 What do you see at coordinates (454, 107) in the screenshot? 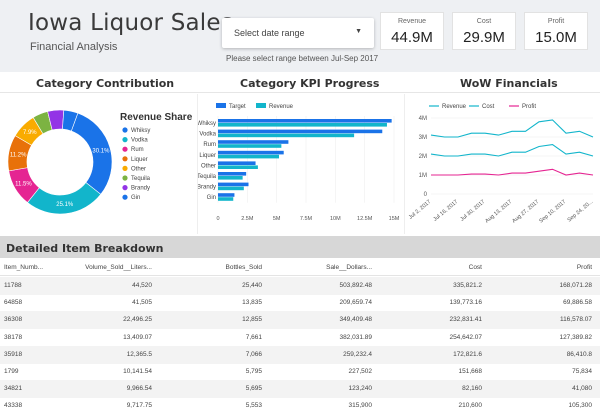
I see `legend-label: Revenue` at bounding box center [454, 107].